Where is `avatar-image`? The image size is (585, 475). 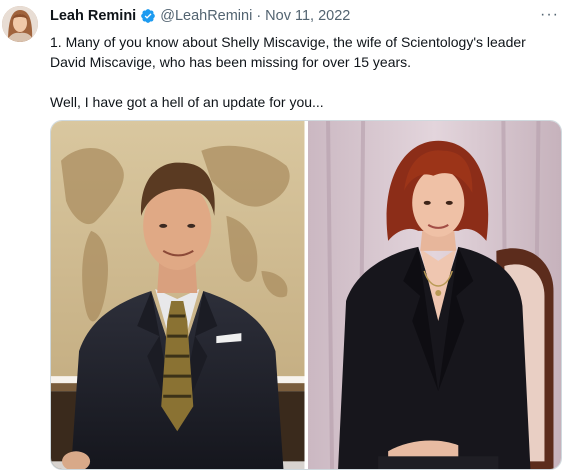 avatar-image is located at coordinates (20, 24).